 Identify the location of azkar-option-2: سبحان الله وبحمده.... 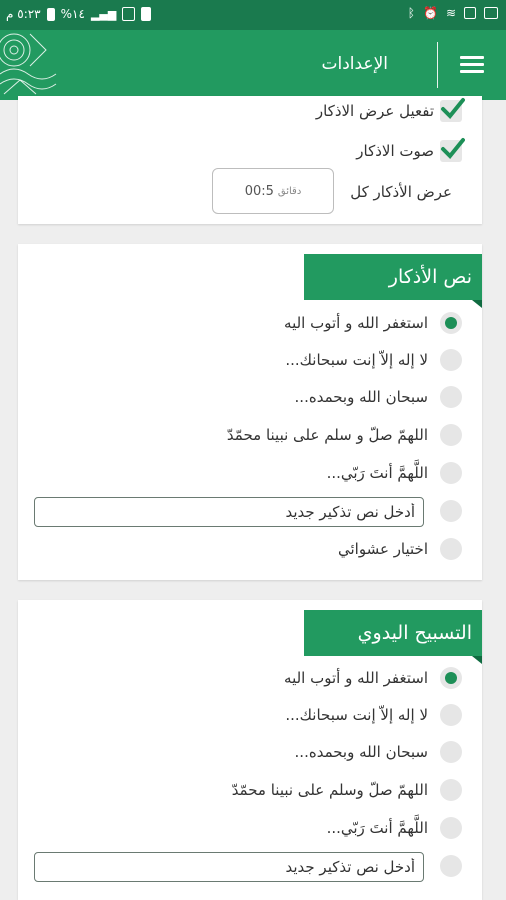
(378, 397).